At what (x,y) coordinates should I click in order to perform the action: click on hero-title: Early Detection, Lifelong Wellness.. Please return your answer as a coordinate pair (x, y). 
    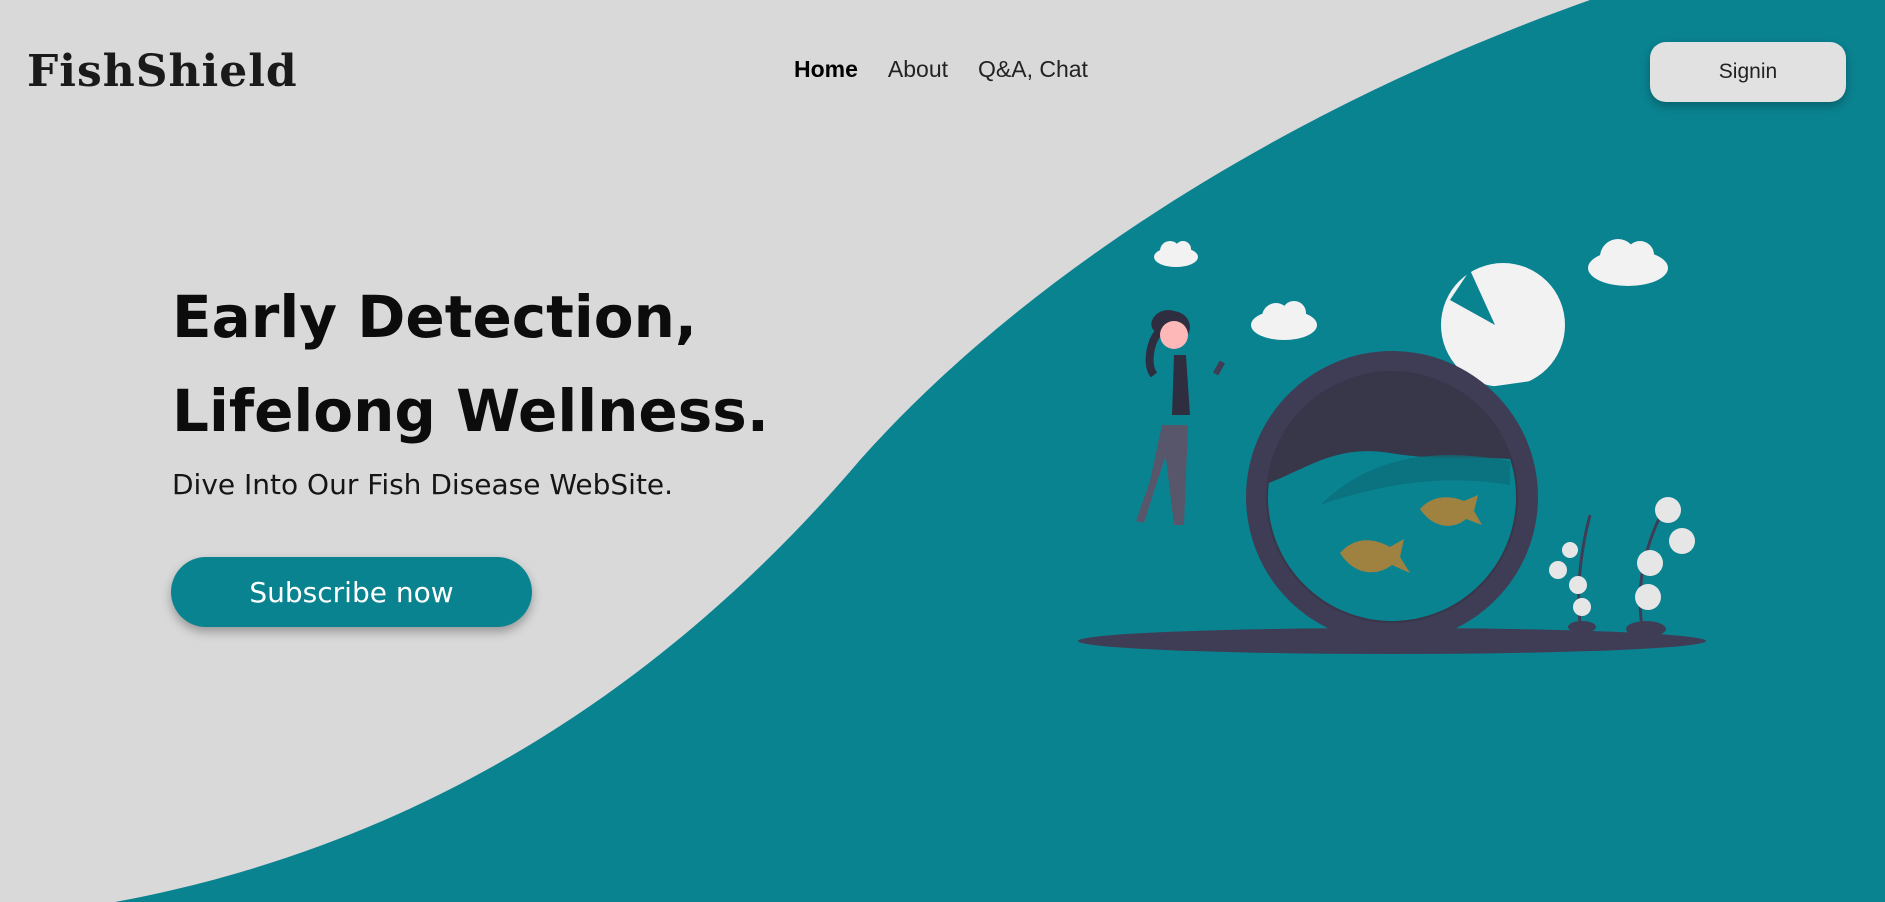
    Looking at the image, I should click on (470, 364).